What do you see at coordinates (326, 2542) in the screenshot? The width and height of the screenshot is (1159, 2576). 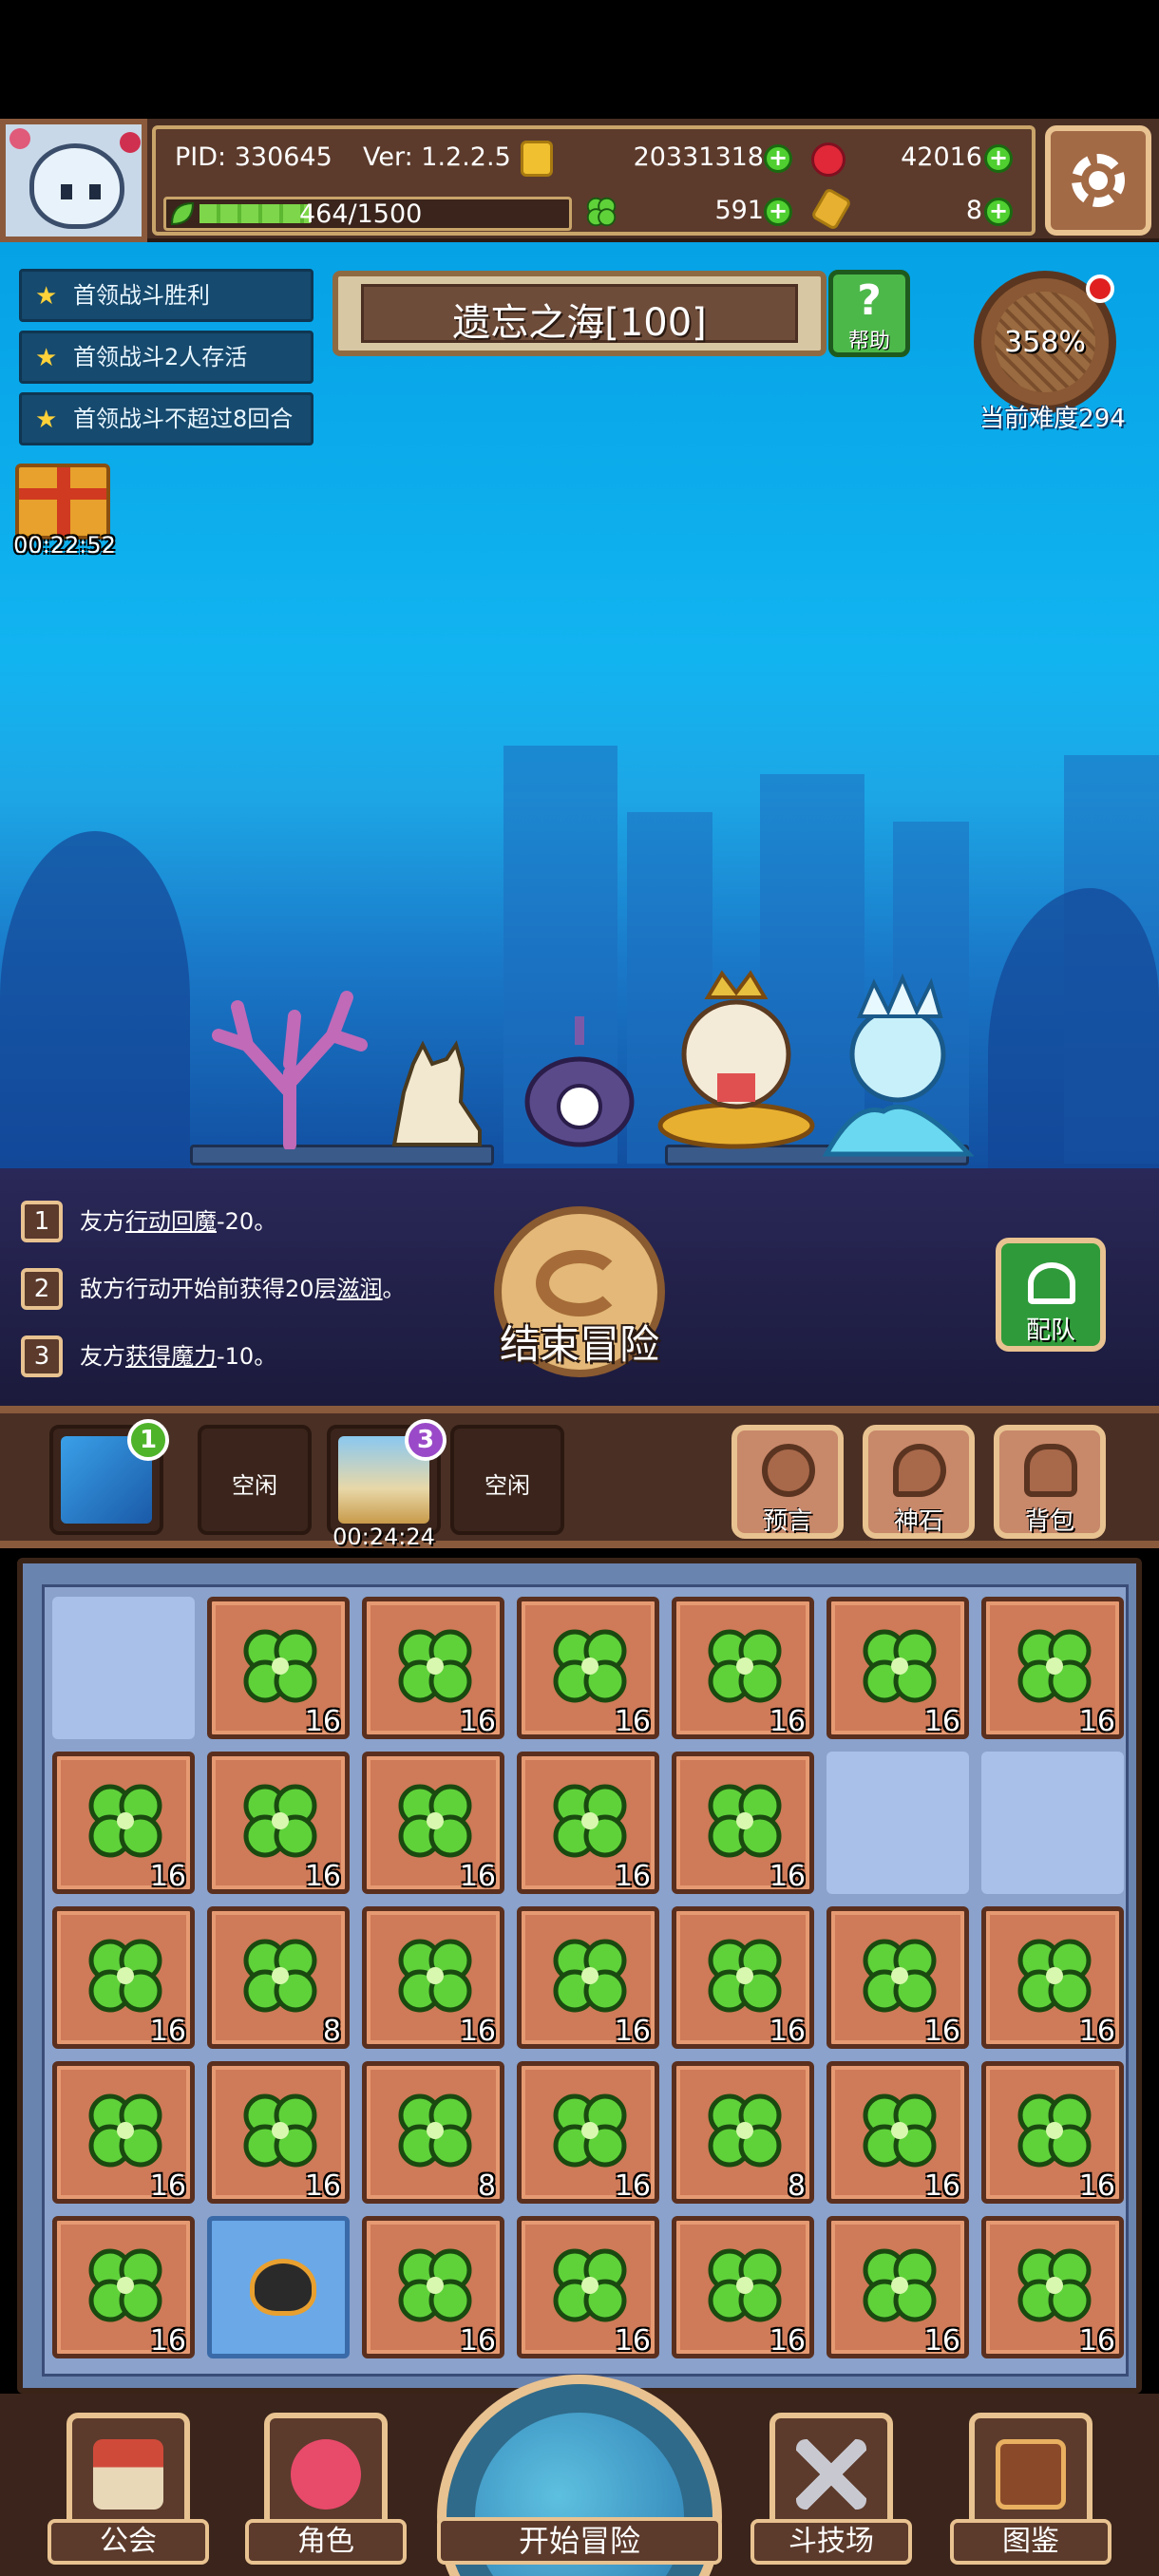 I see `nav-label: 角色` at bounding box center [326, 2542].